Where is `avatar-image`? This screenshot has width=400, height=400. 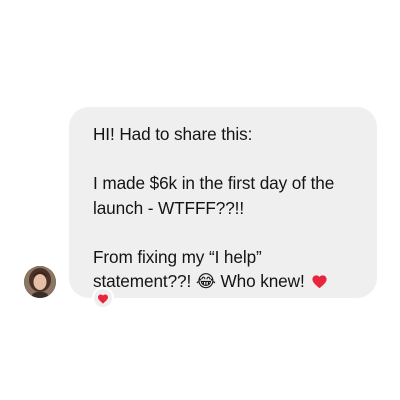 avatar-image is located at coordinates (40, 282).